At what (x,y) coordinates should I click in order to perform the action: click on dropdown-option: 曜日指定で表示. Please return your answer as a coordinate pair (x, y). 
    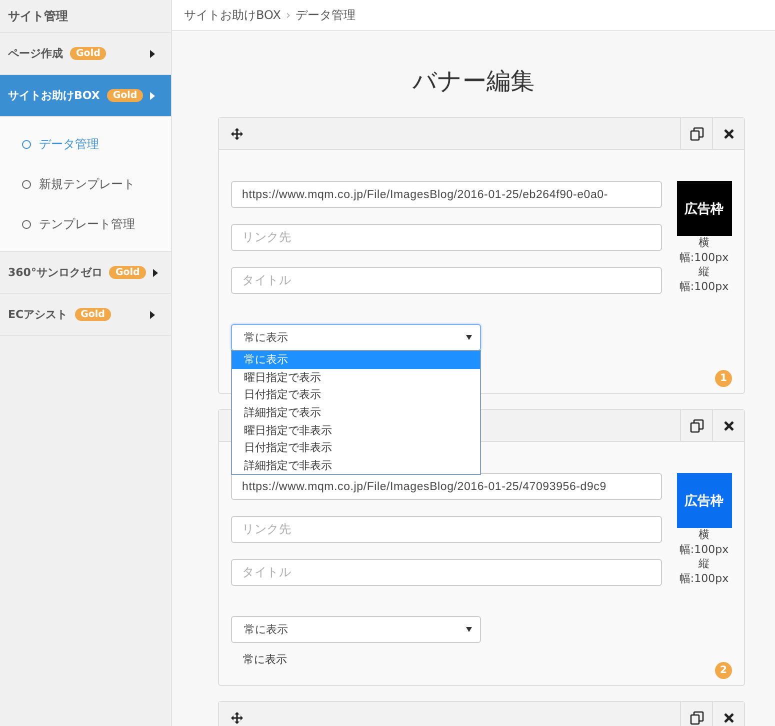
    Looking at the image, I should click on (356, 377).